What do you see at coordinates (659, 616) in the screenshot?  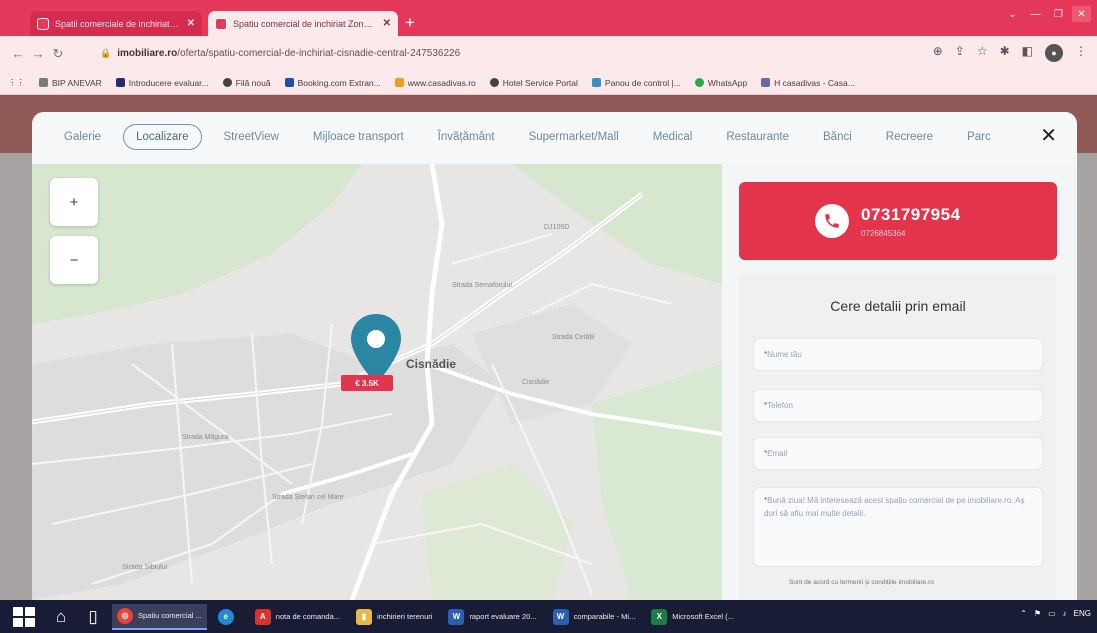 I see `excel-icon: X` at bounding box center [659, 616].